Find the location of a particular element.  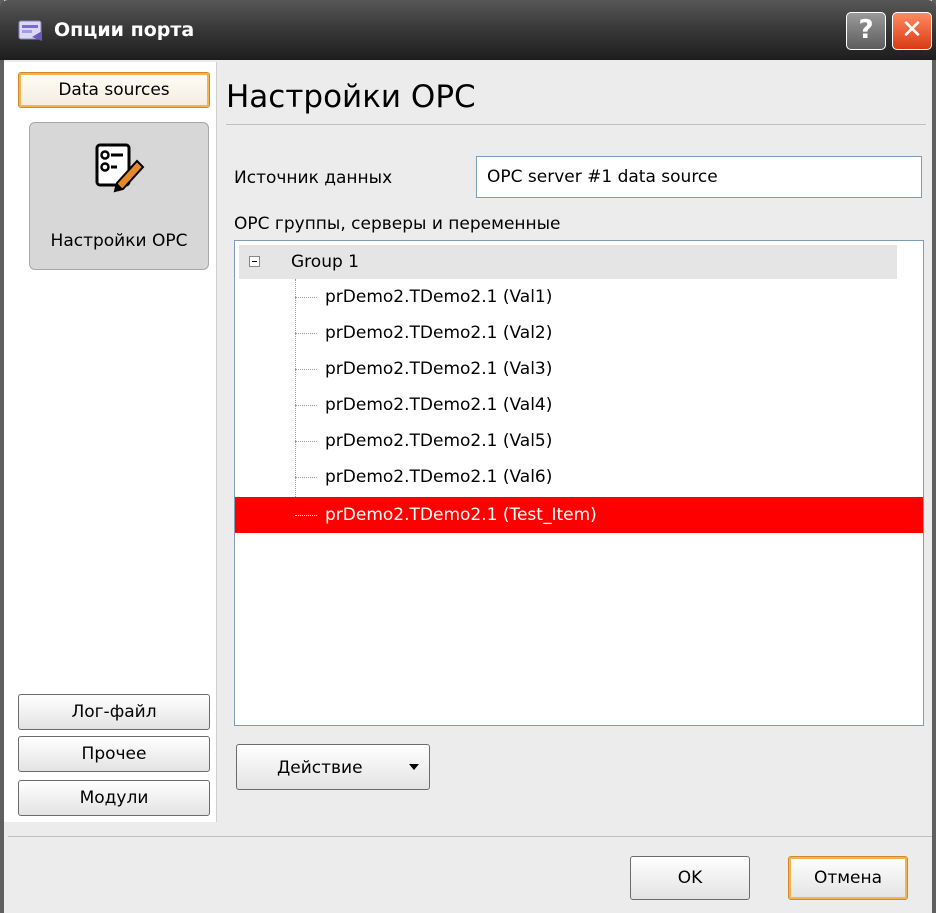

cancel-button: Отмена is located at coordinates (848, 878).